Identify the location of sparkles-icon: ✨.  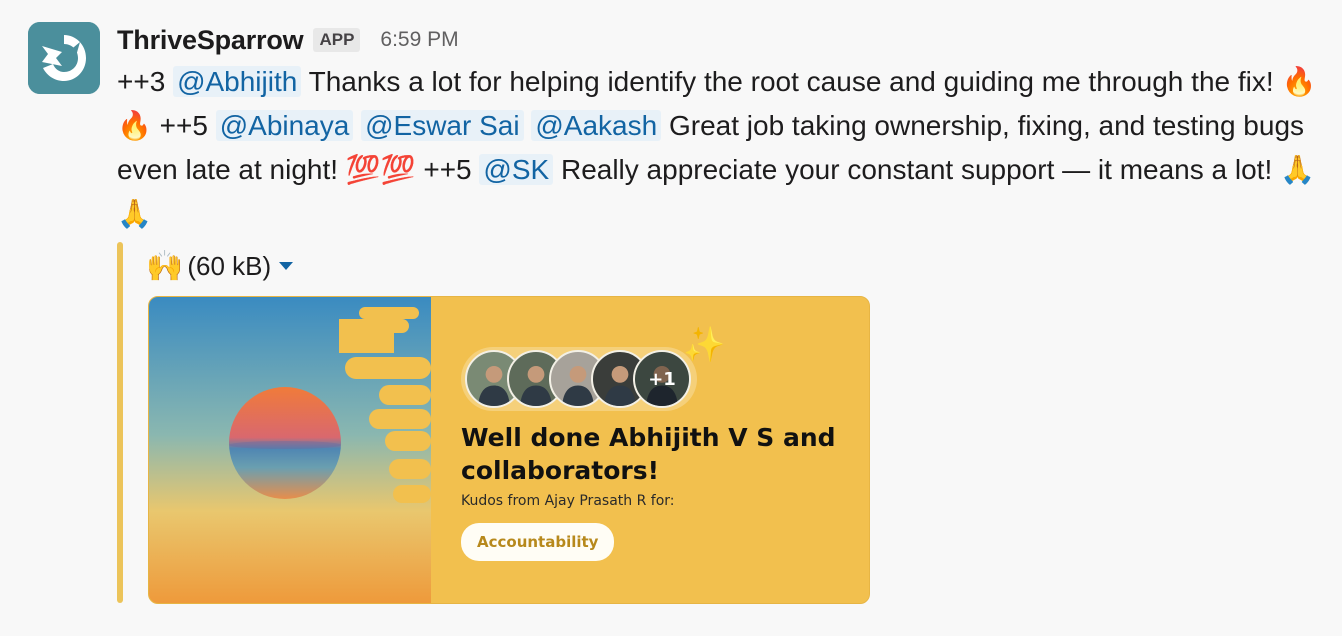
(704, 345).